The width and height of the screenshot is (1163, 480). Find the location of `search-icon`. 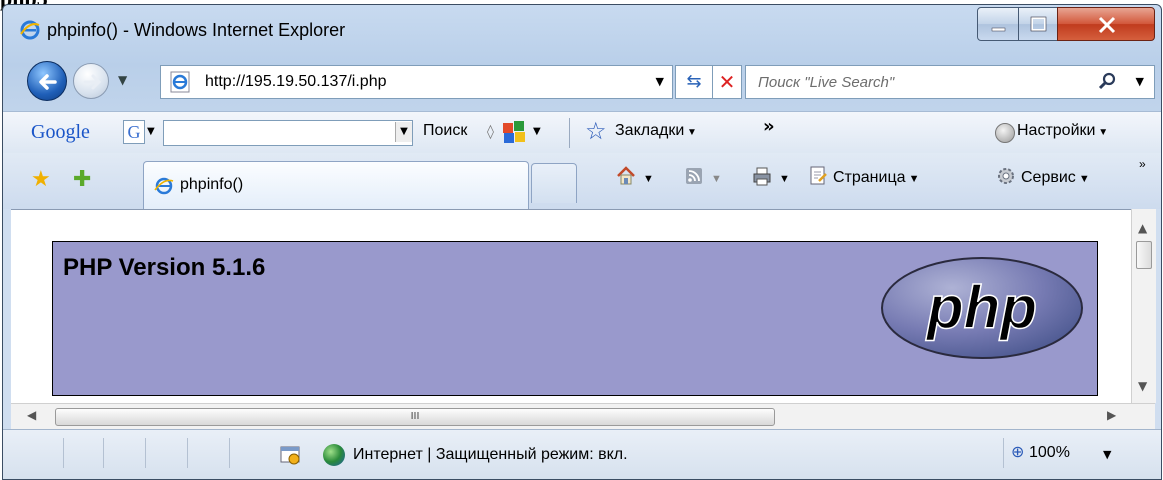

search-icon is located at coordinates (1108, 81).